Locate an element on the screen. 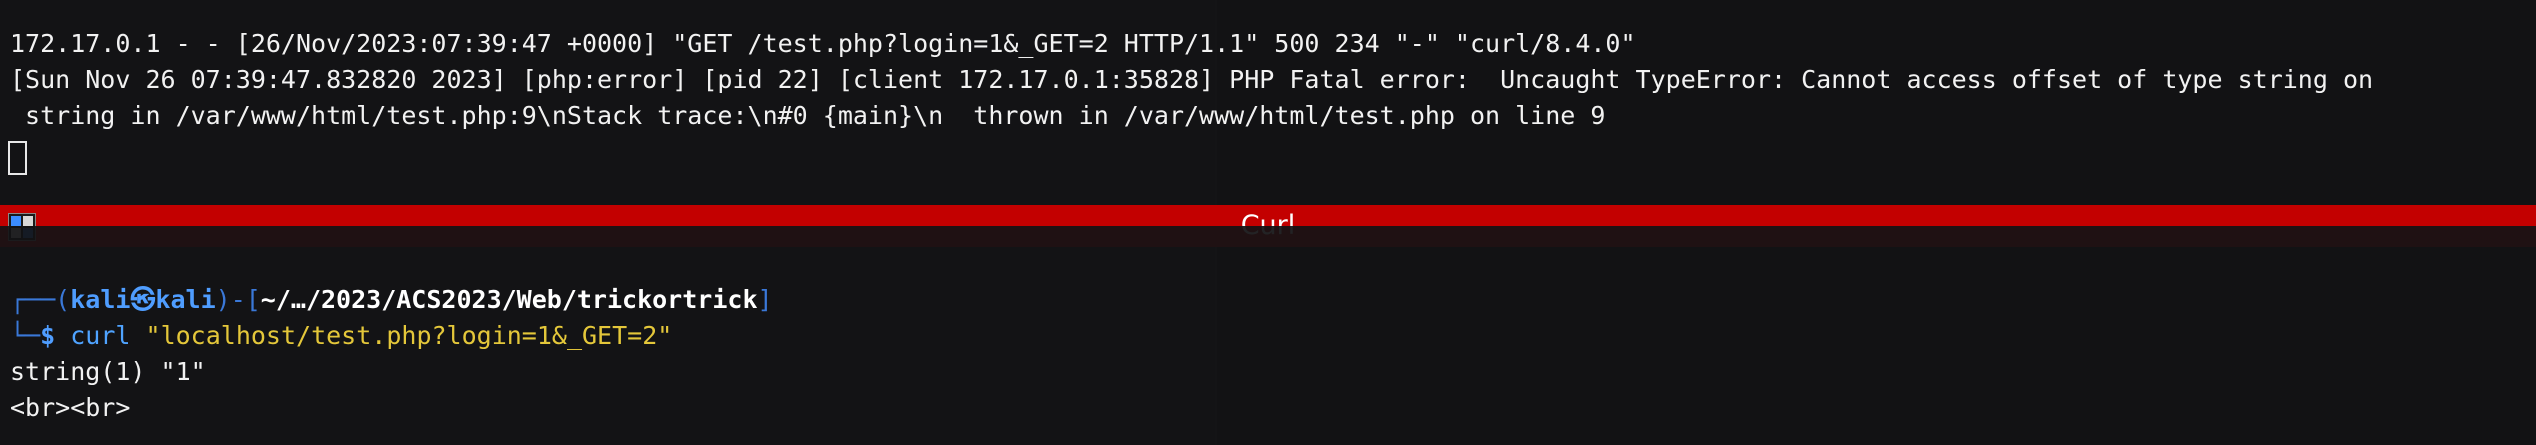 This screenshot has width=2536, height=445. prompt-symbol: $ is located at coordinates (48, 335).